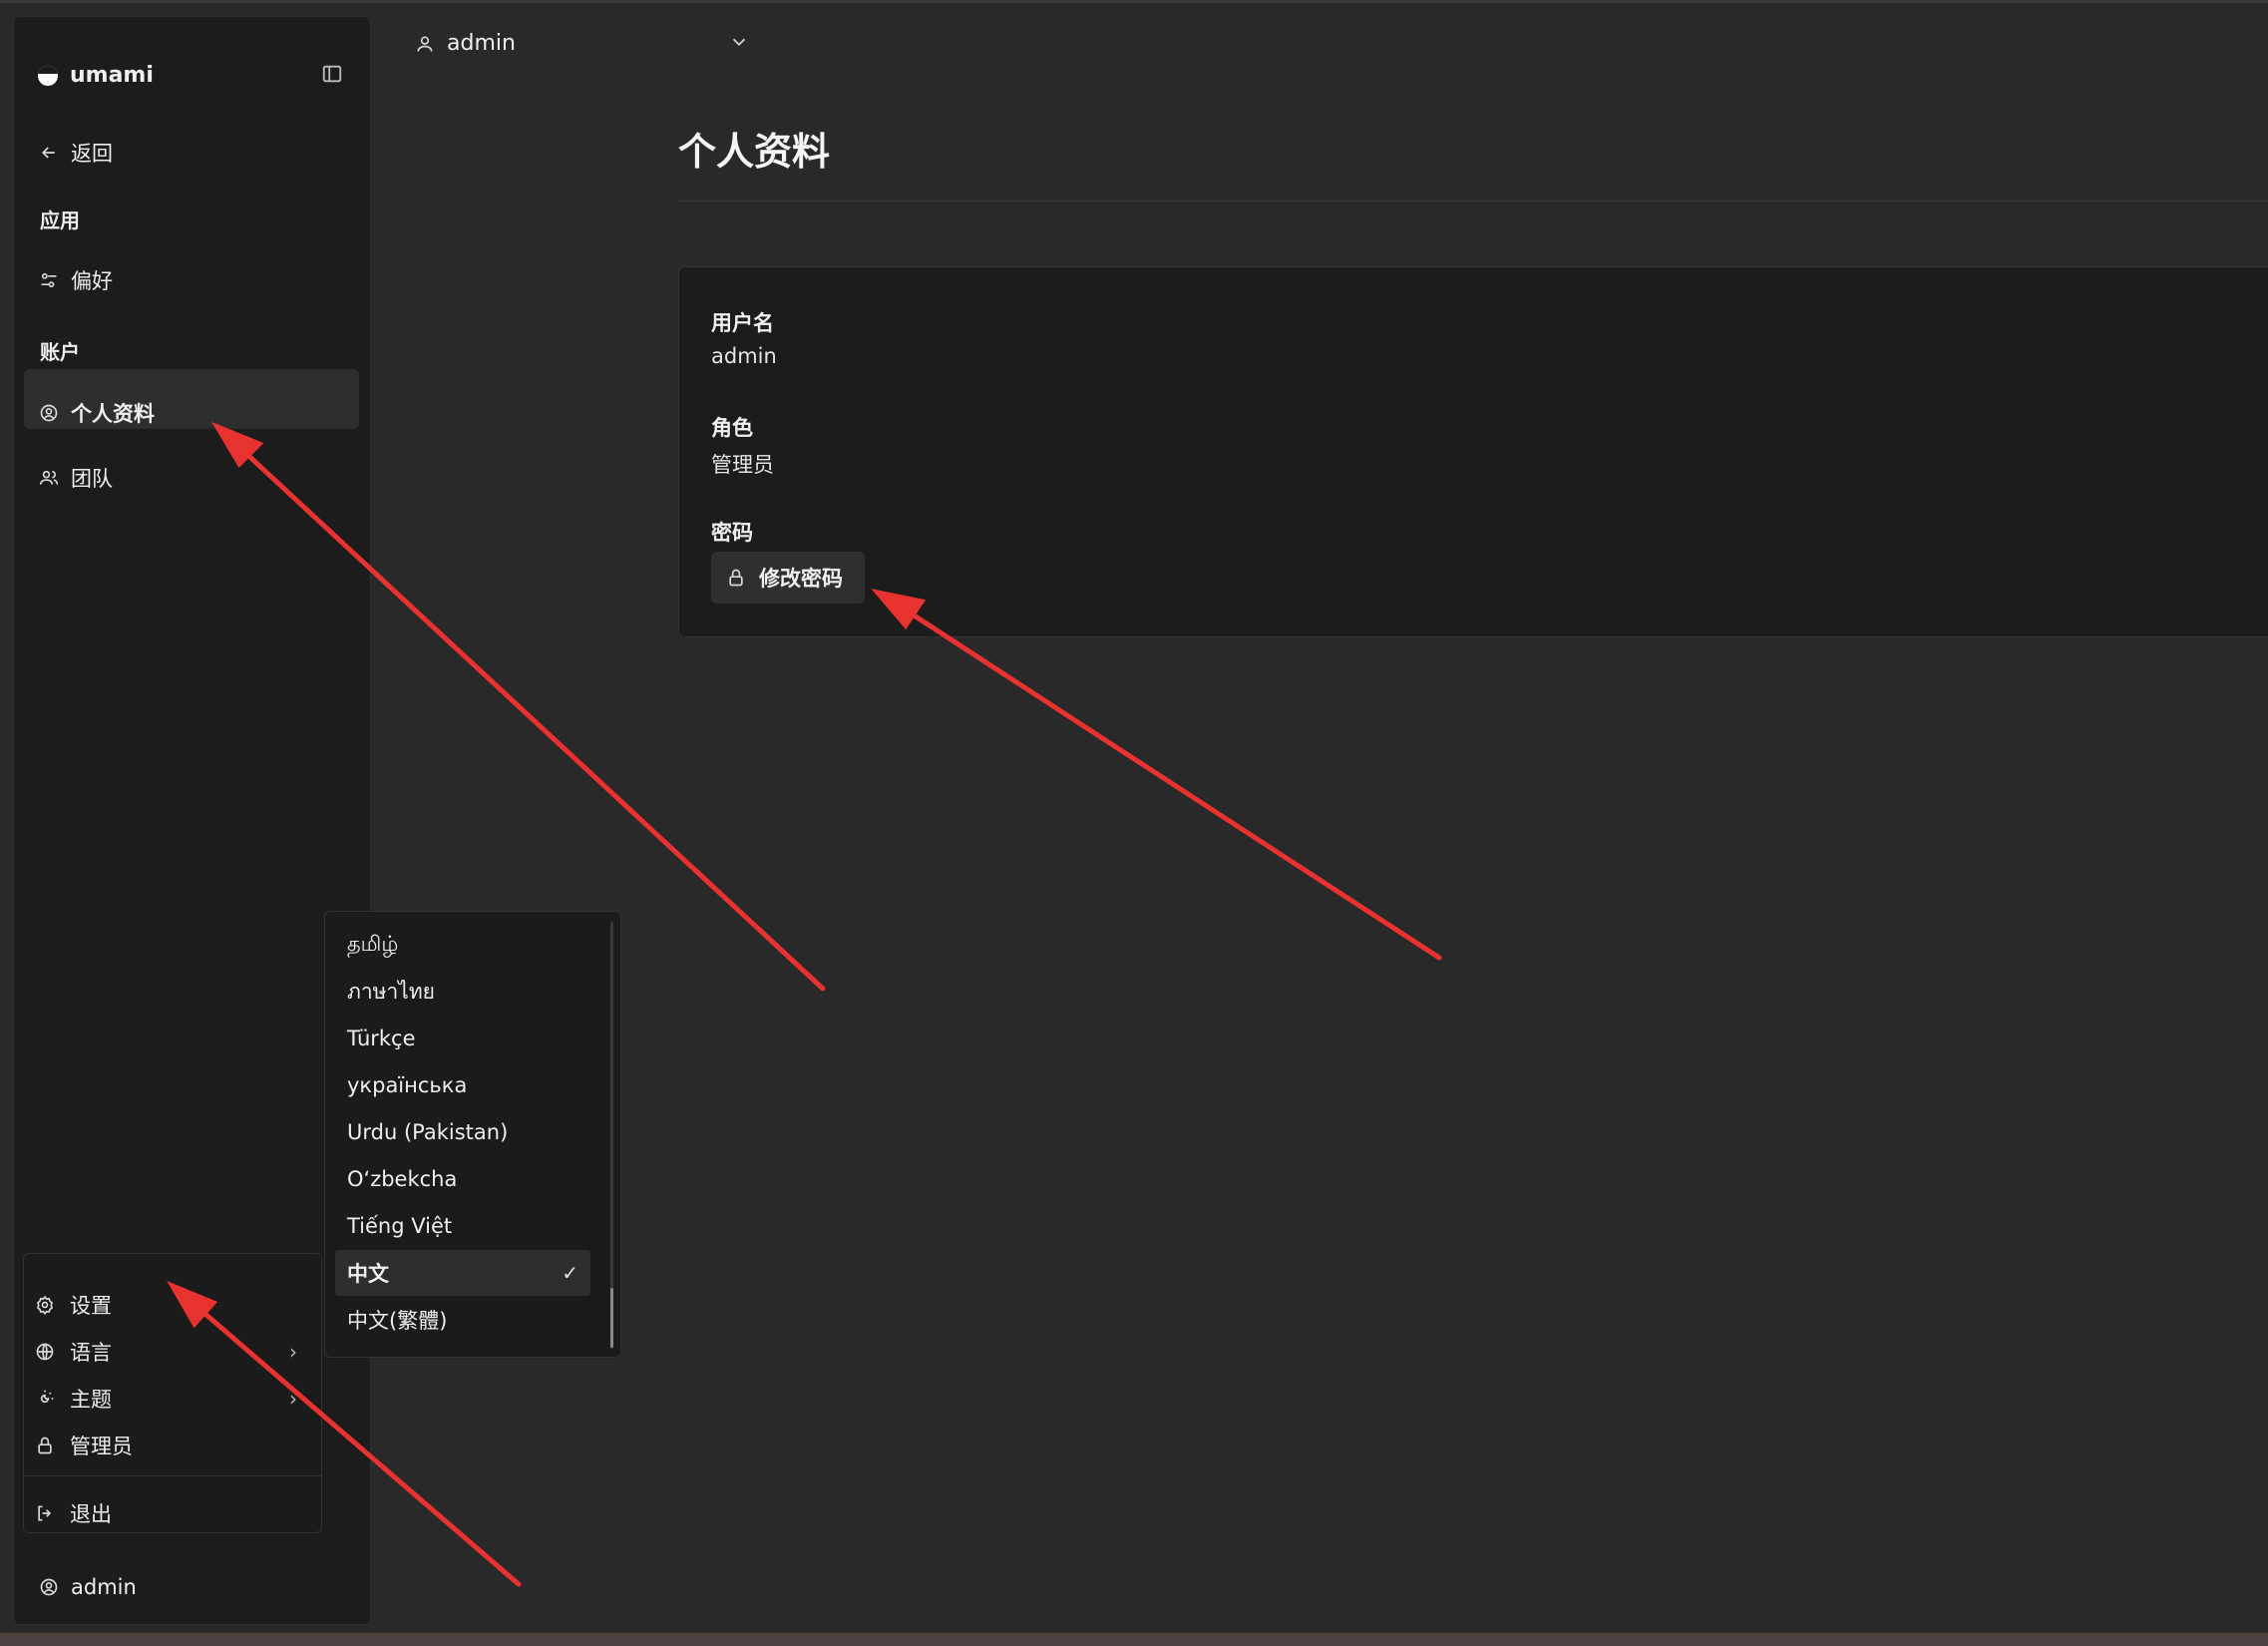  What do you see at coordinates (428, 1132) in the screenshot?
I see `language-option-label: Urdu (Pakistan)` at bounding box center [428, 1132].